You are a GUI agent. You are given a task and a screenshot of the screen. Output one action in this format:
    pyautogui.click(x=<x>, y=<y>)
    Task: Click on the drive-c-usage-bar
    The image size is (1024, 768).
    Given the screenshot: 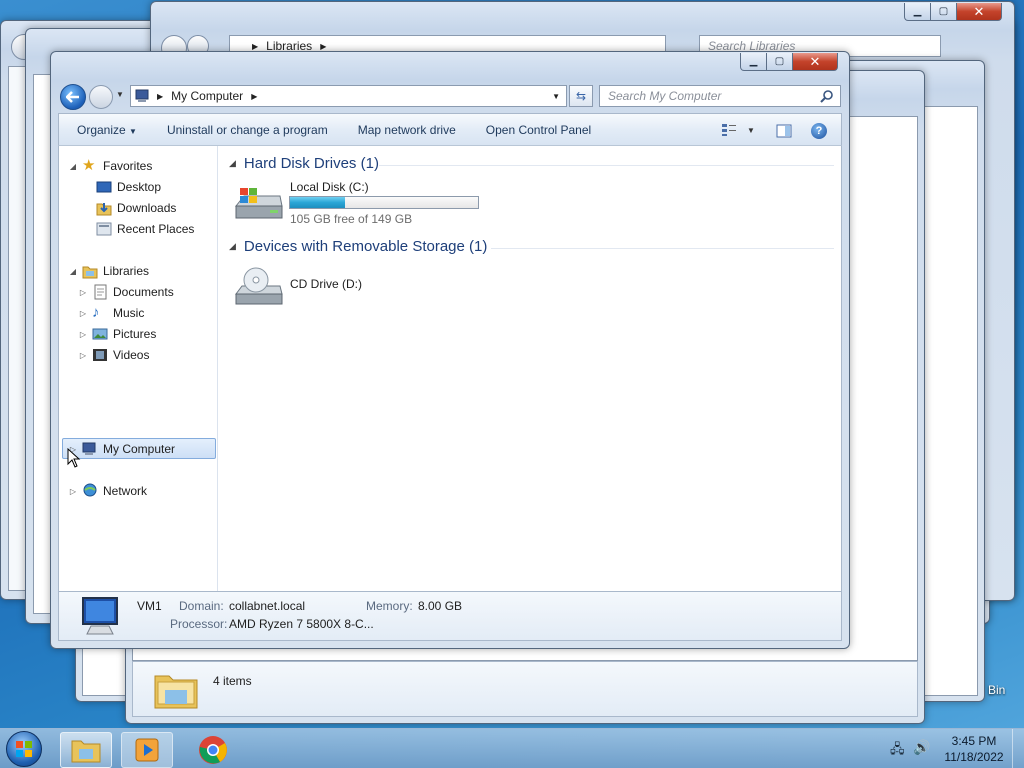 What is the action you would take?
    pyautogui.click(x=384, y=202)
    